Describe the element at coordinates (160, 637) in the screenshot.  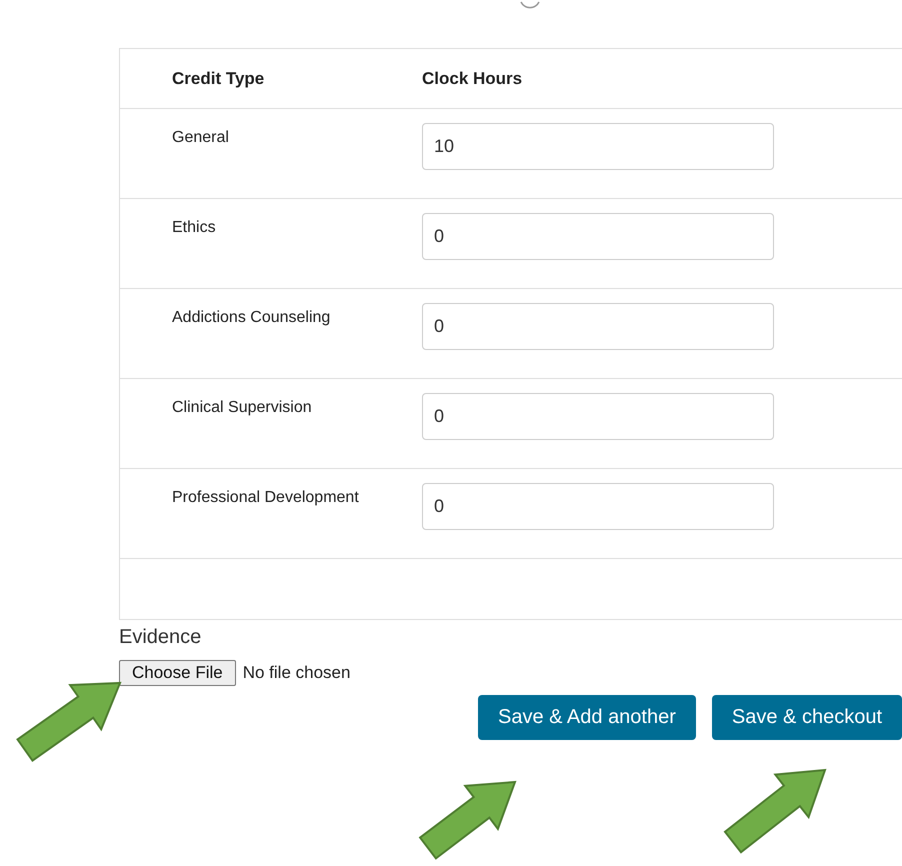
I see `evidence-label: Evidence` at that location.